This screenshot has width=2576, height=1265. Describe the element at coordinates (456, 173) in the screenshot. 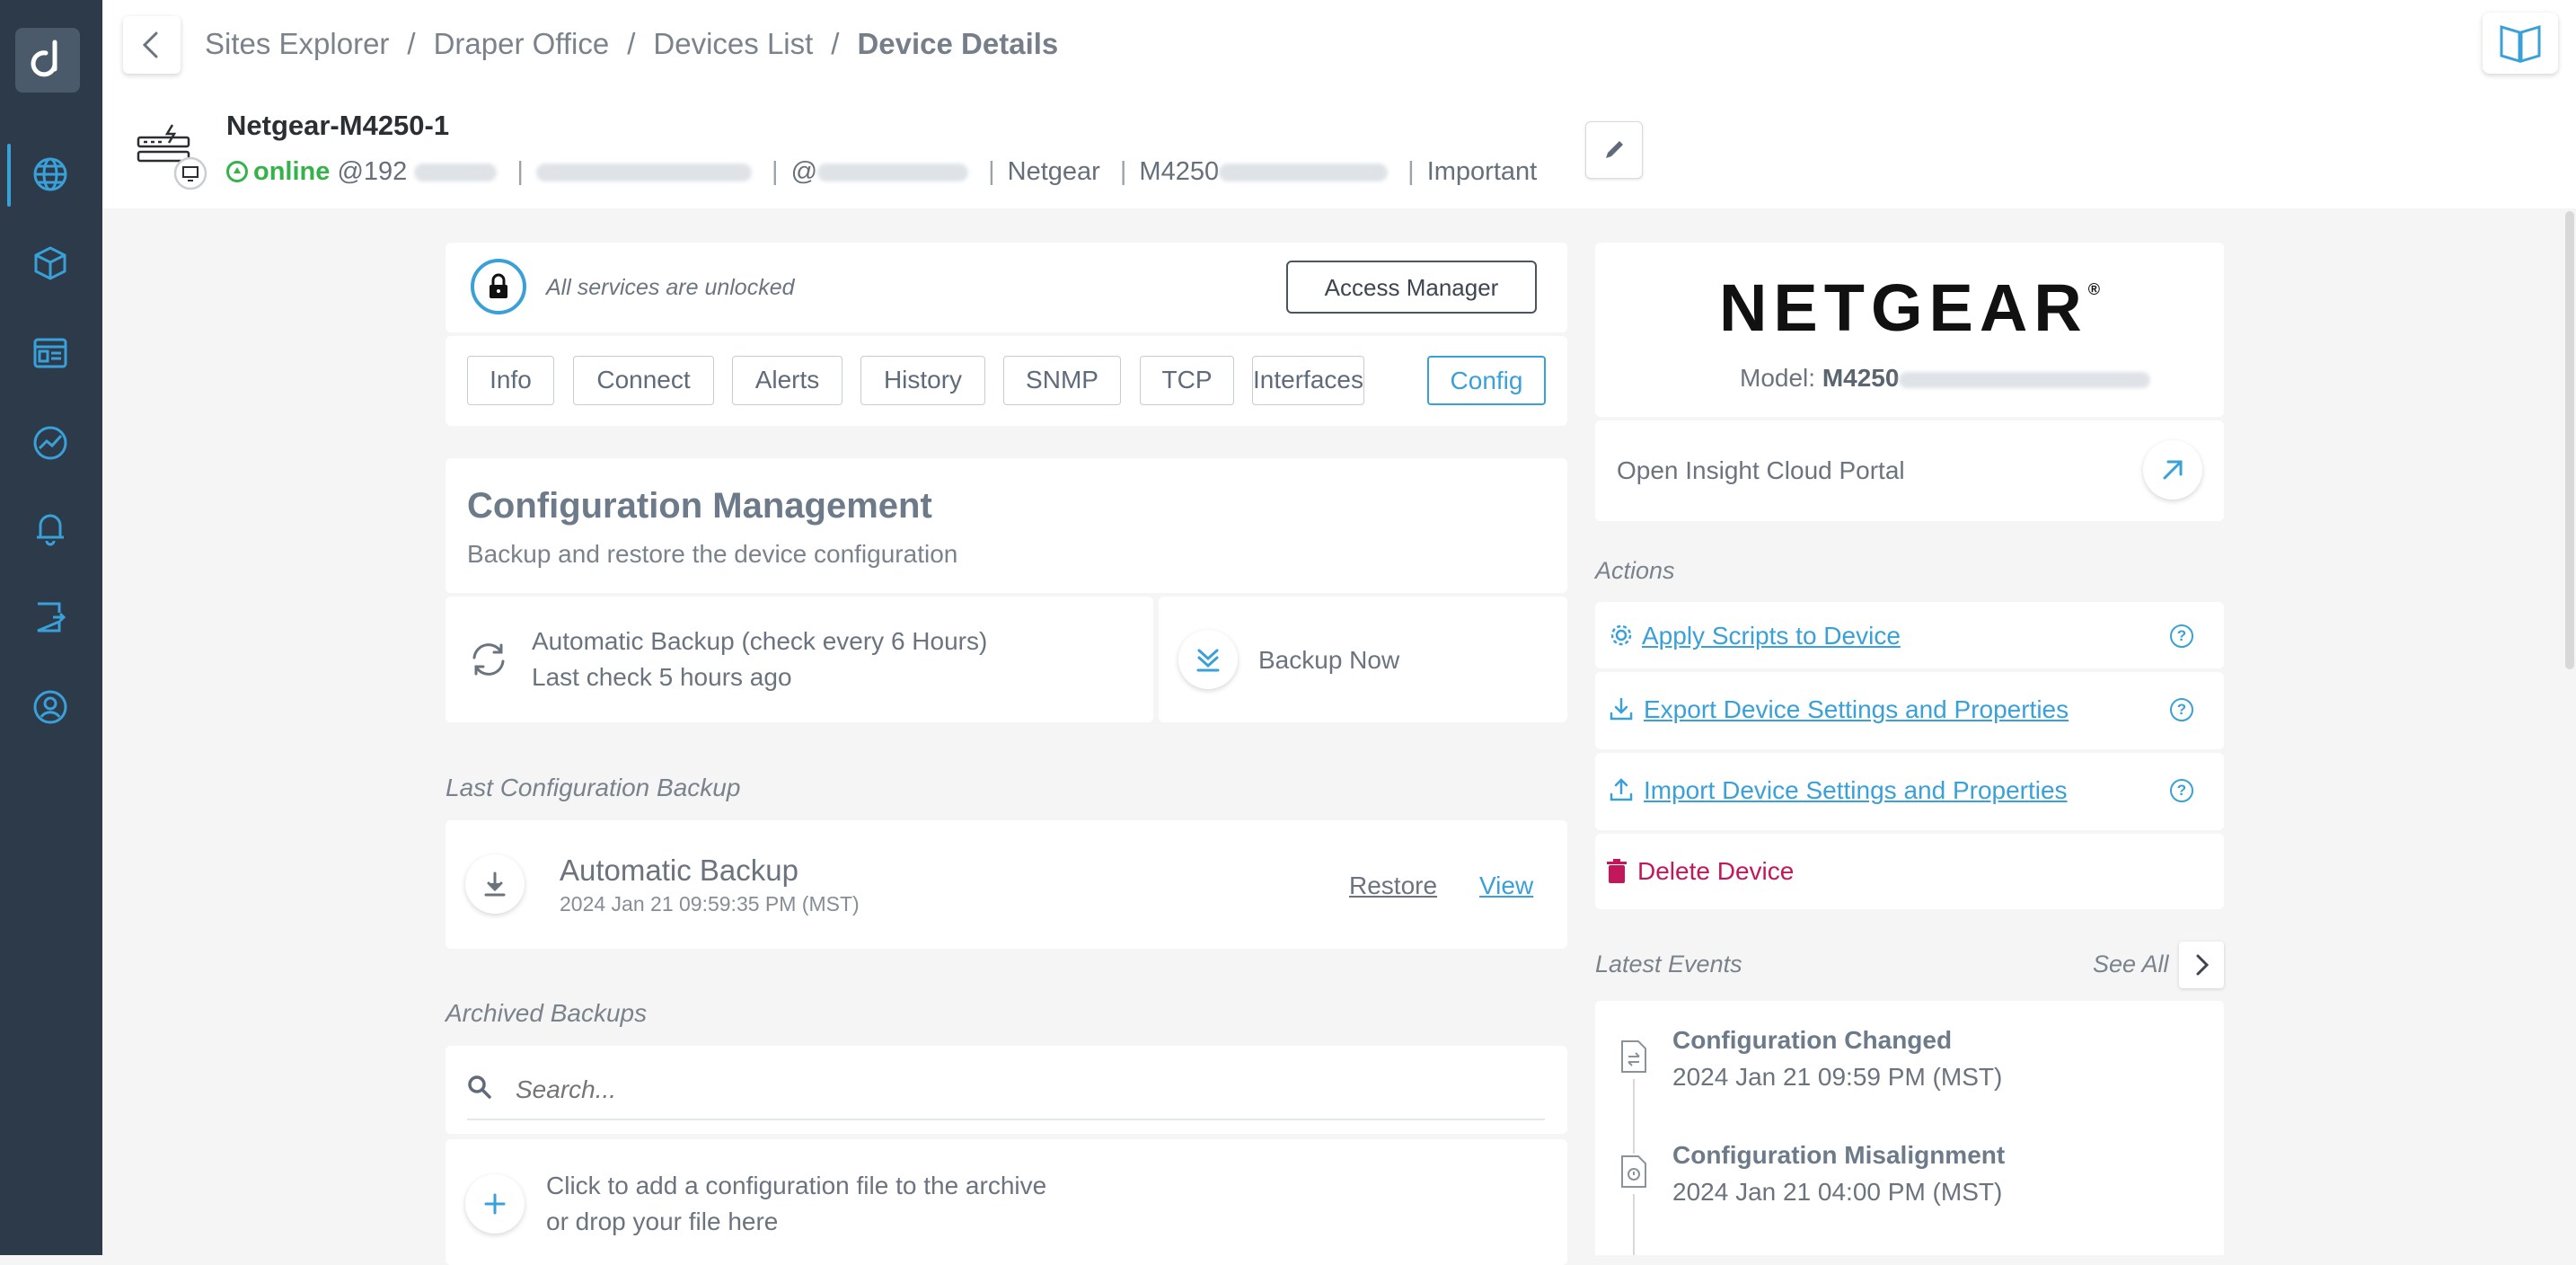

I see `redacted-ip` at that location.